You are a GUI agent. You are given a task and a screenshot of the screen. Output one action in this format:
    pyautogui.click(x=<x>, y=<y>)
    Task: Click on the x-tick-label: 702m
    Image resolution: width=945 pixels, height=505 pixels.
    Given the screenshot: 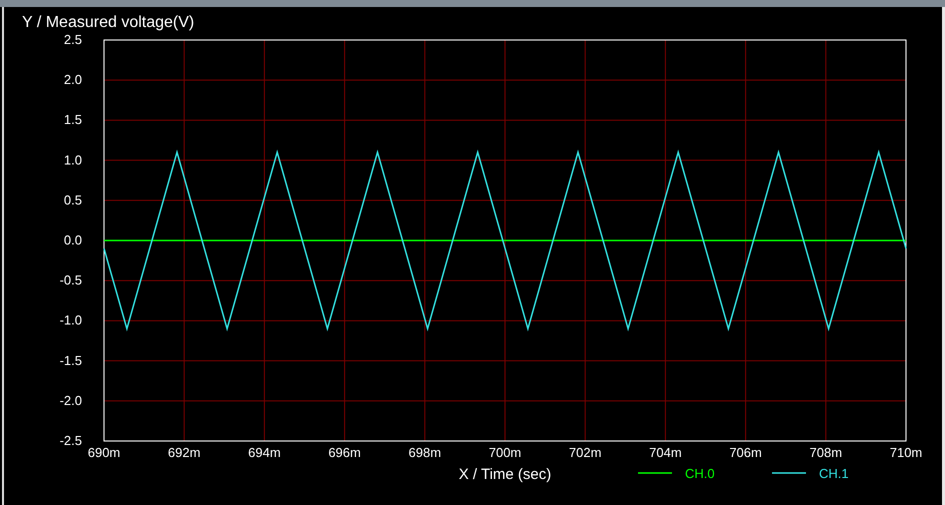 What is the action you would take?
    pyautogui.click(x=585, y=452)
    